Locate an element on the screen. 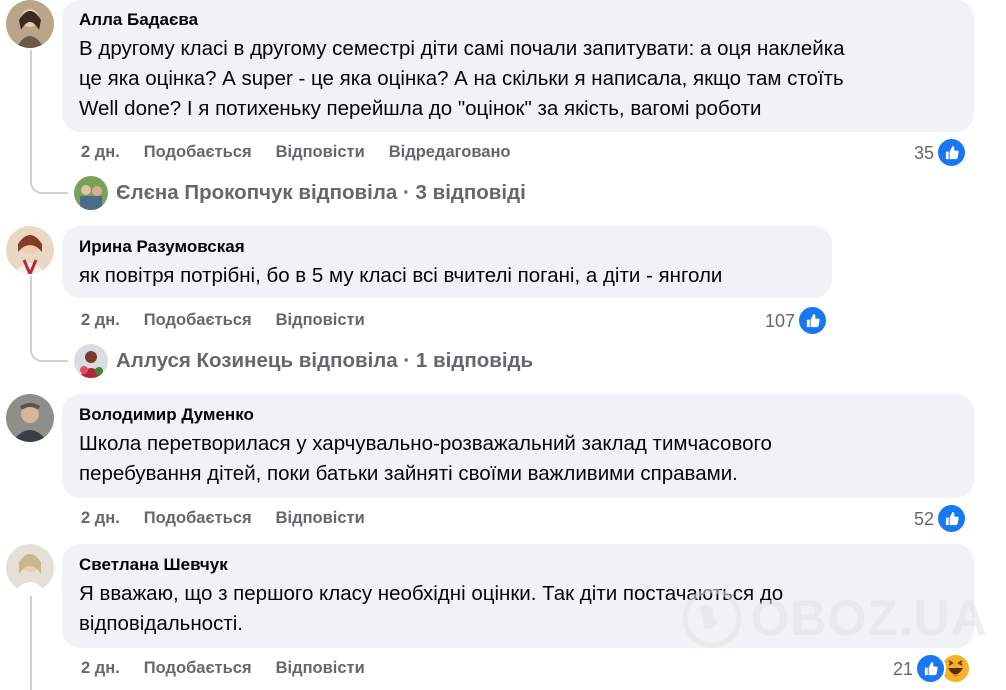 The width and height of the screenshot is (1006, 690). reaction-number: 21 is located at coordinates (903, 668).